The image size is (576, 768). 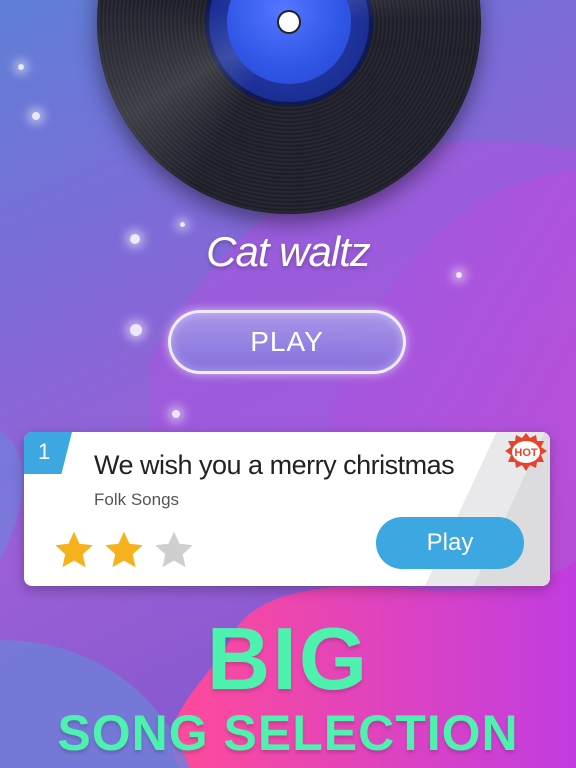 What do you see at coordinates (450, 543) in the screenshot?
I see `song-play-button: Play` at bounding box center [450, 543].